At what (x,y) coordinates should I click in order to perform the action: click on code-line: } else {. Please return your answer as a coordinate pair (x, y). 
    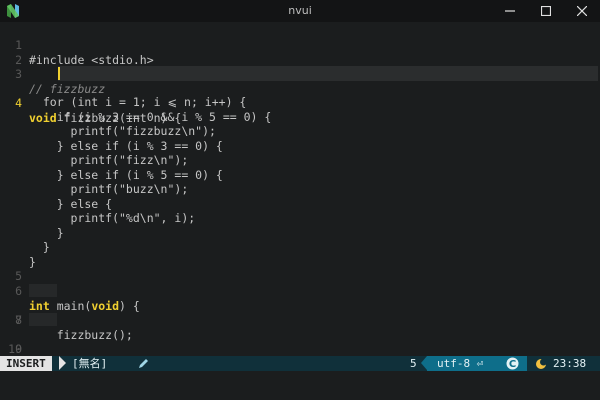
    Looking at the image, I should click on (300, 196).